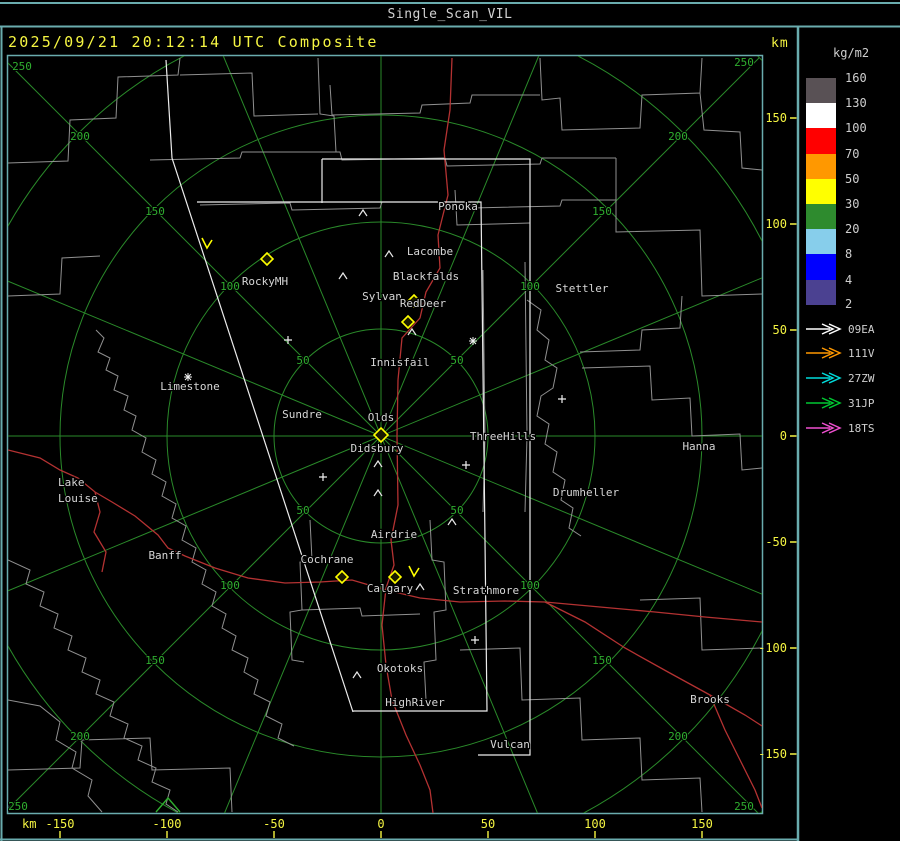  Describe the element at coordinates (856, 103) in the screenshot. I see `scale-value: 130` at that location.